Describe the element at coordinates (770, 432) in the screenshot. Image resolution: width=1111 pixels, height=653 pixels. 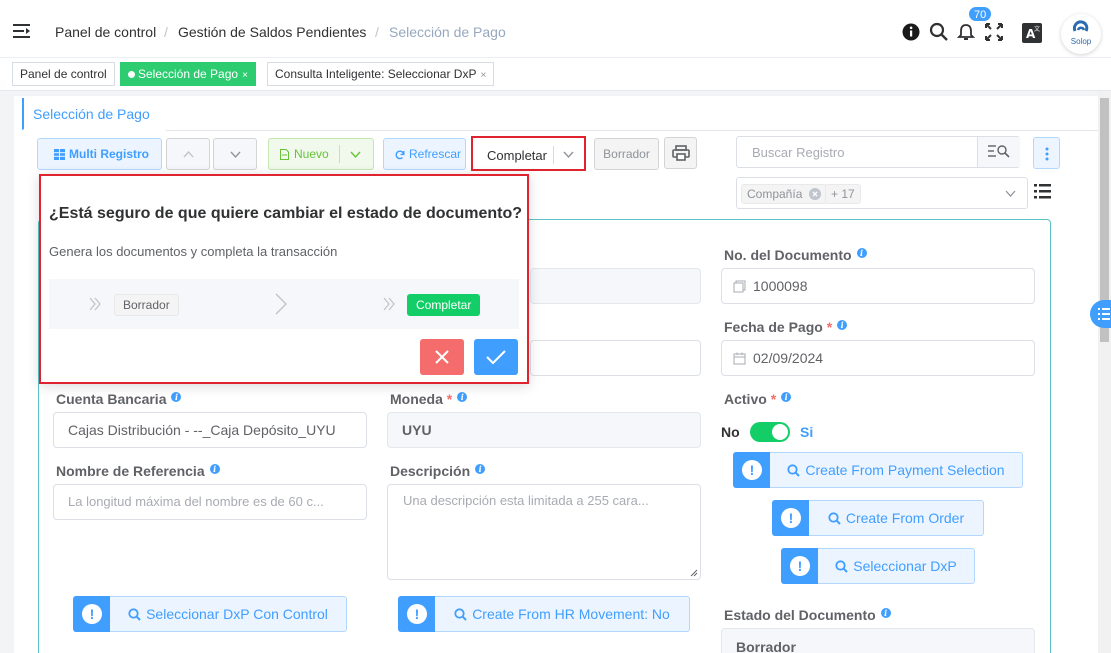
I see `activo-toggle` at that location.